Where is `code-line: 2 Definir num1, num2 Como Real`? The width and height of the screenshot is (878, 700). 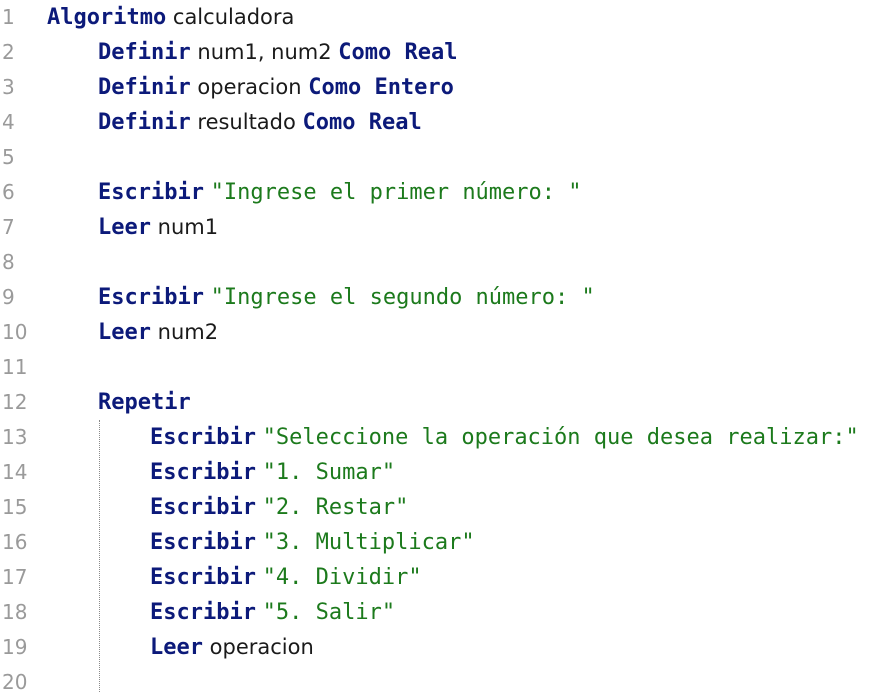 code-line: 2 Definir num1, num2 Como Real is located at coordinates (439, 52).